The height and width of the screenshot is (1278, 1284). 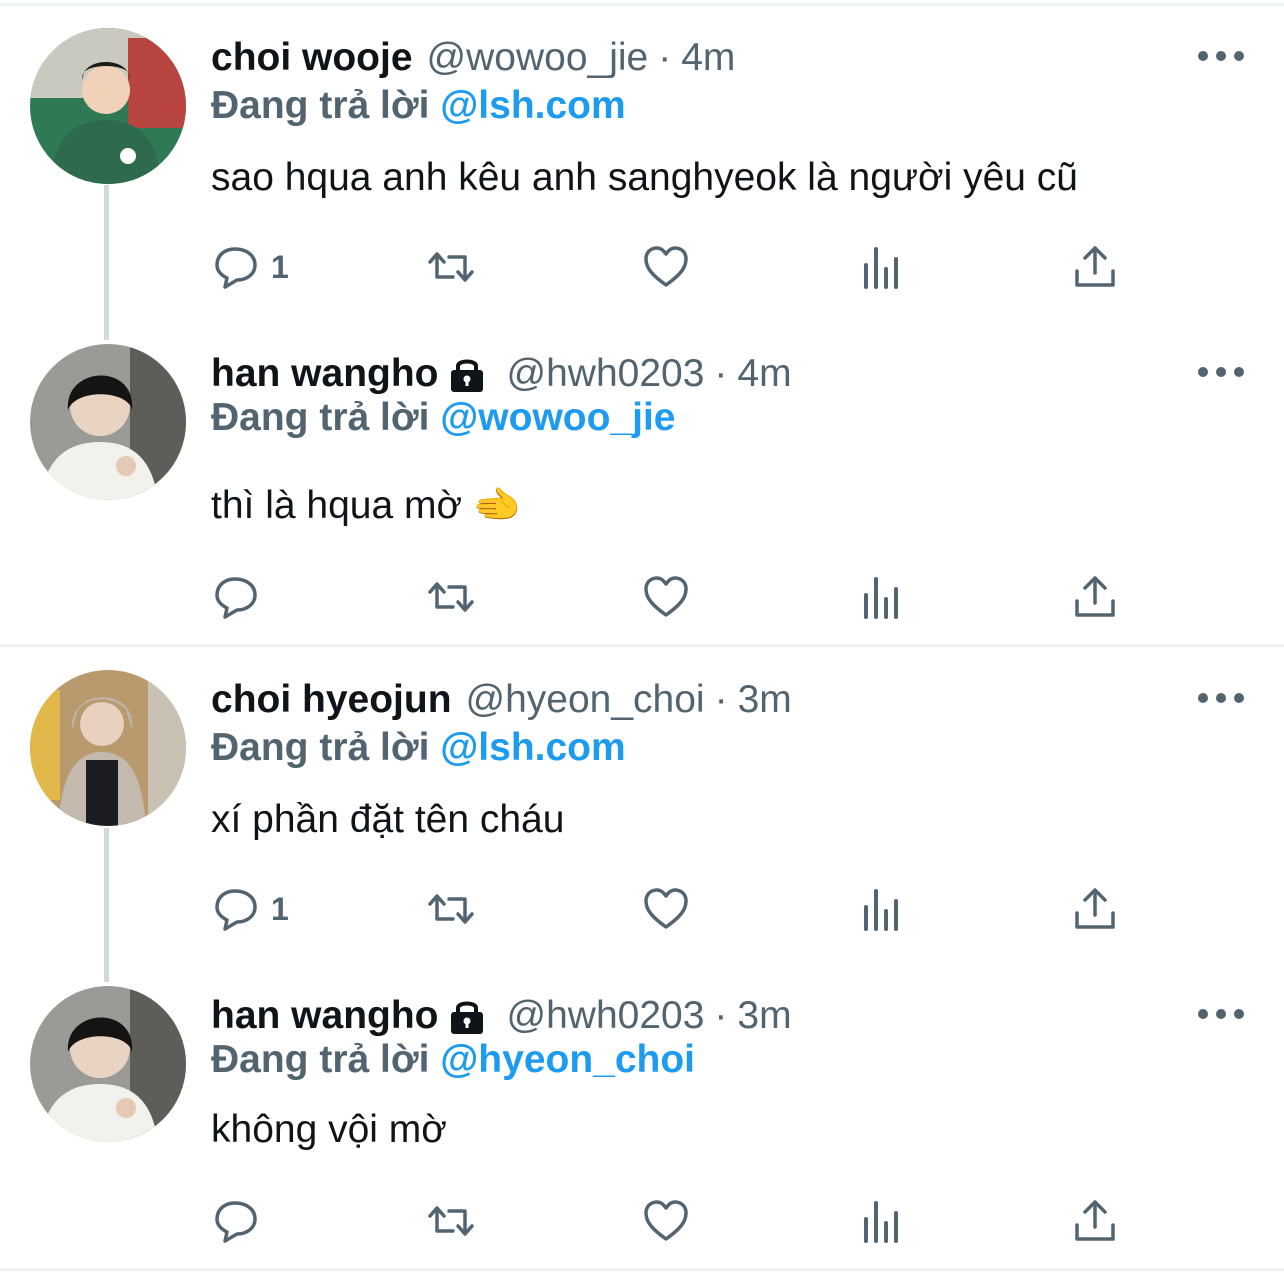 I want to click on tweet-header: choi hyeojun @hyeon_choi · 3m, so click(x=501, y=700).